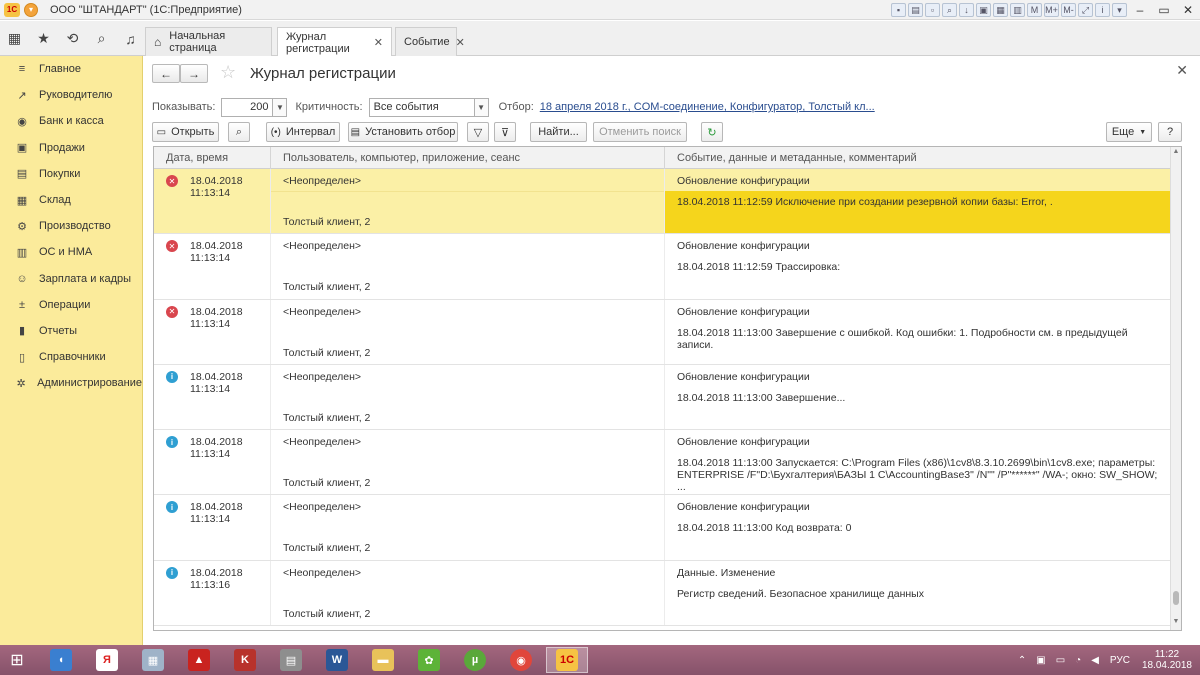  Describe the element at coordinates (334, 42) in the screenshot. I see `tab-journal: Журнал регистрации ✕` at that location.